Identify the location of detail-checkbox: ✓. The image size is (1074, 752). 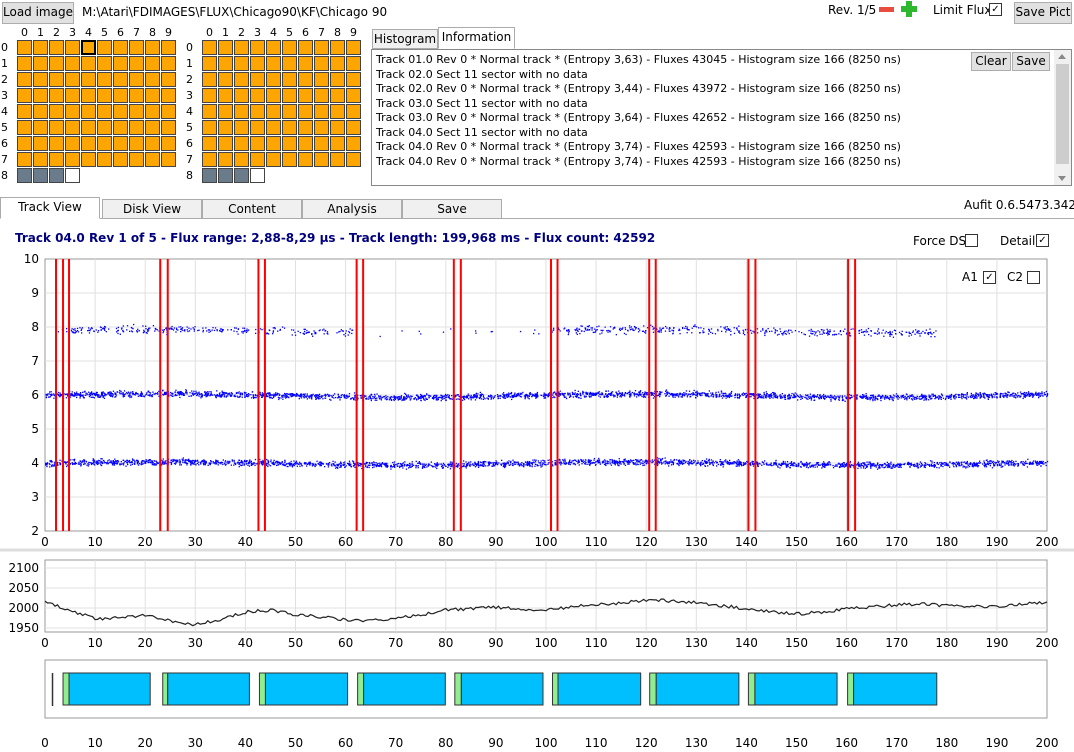
(1042, 240).